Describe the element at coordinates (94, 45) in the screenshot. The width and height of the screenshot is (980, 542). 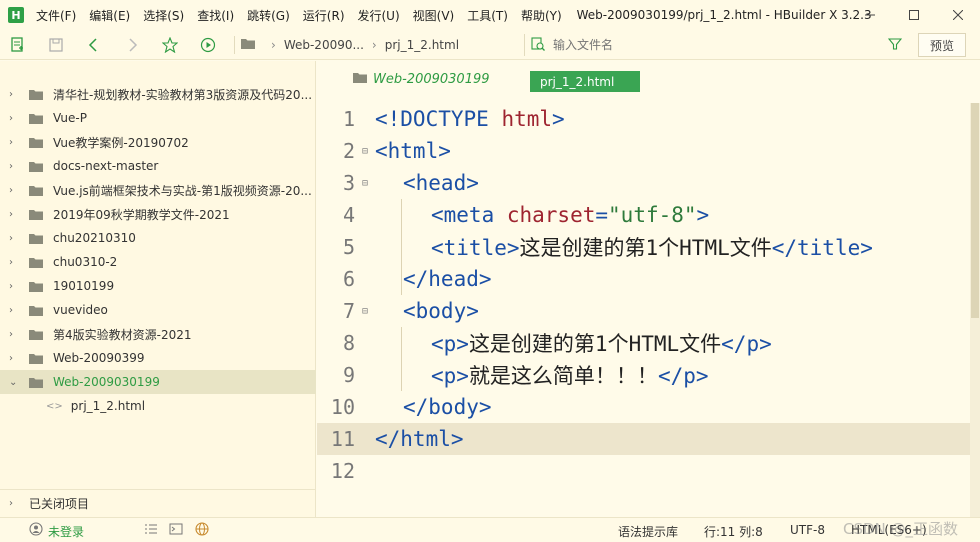
I see `back-icon` at that location.